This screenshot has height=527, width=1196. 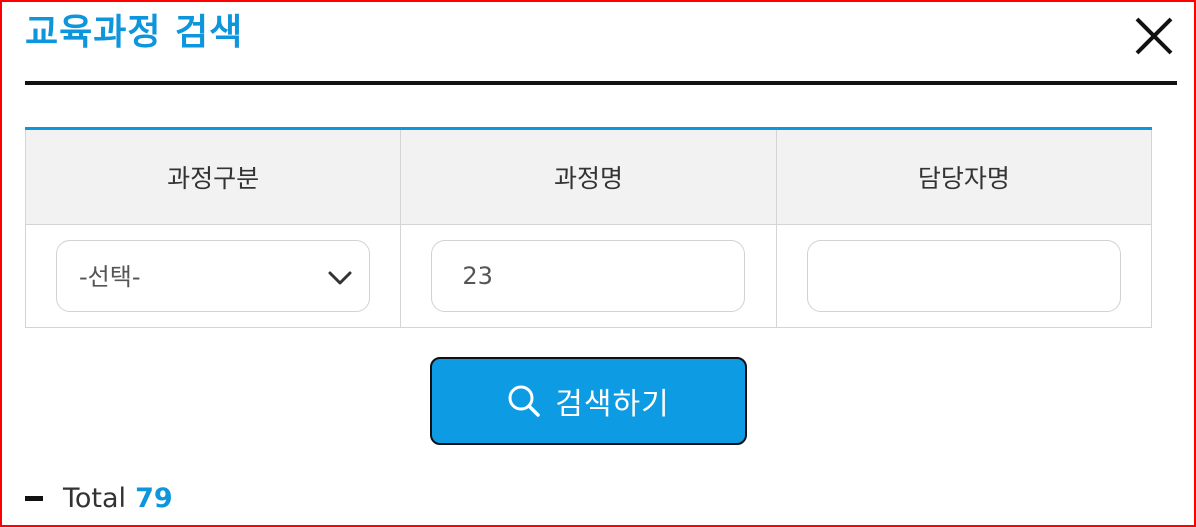 What do you see at coordinates (601, 83) in the screenshot?
I see `title-divider` at bounding box center [601, 83].